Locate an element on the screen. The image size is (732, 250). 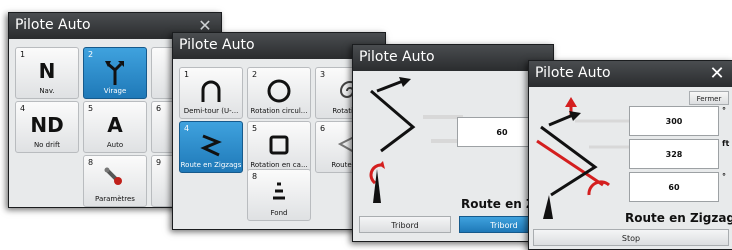
tile-label: Paramètres is located at coordinates (115, 199).